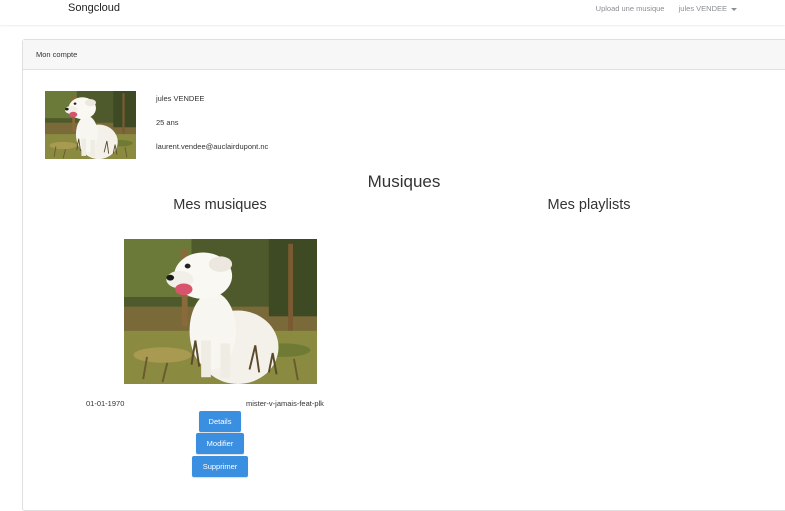 This screenshot has width=785, height=511. Describe the element at coordinates (57, 54) in the screenshot. I see `card-title: Mon compte` at that location.